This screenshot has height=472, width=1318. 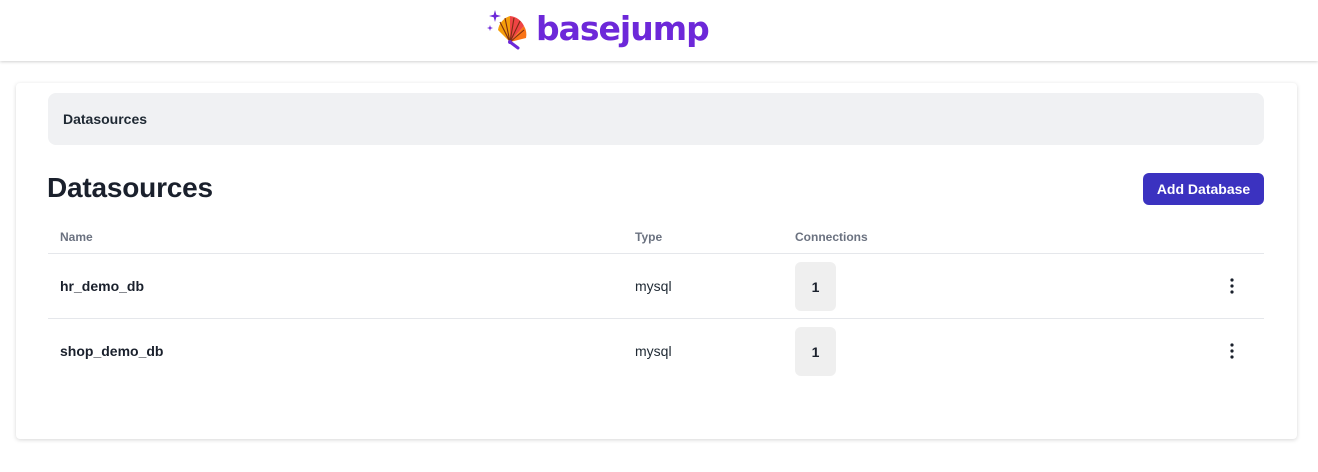 I want to click on breadcrumb: Datasources, so click(x=656, y=119).